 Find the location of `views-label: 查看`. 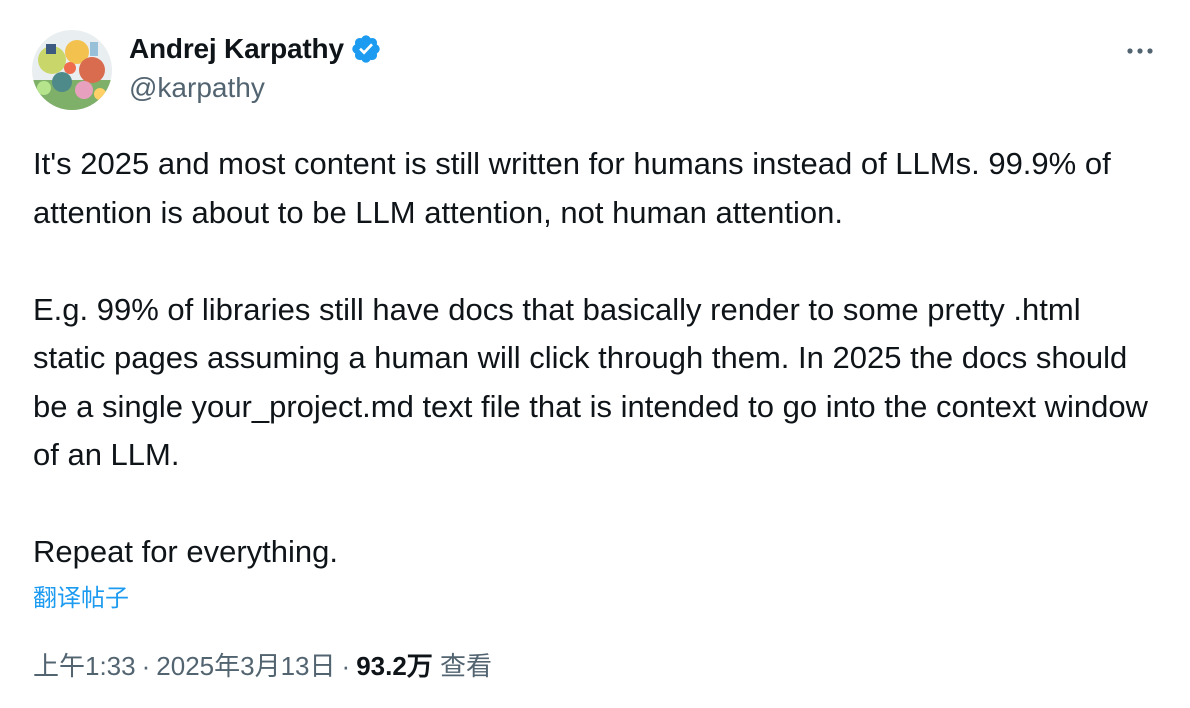

views-label: 查看 is located at coordinates (466, 666).